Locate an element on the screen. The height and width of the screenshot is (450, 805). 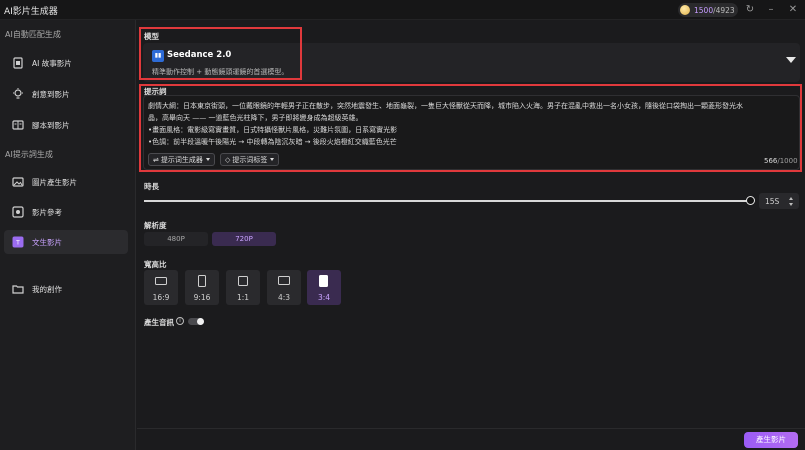
sidebar-item-text-to-video: T 文生影片 is located at coordinates (66, 242).